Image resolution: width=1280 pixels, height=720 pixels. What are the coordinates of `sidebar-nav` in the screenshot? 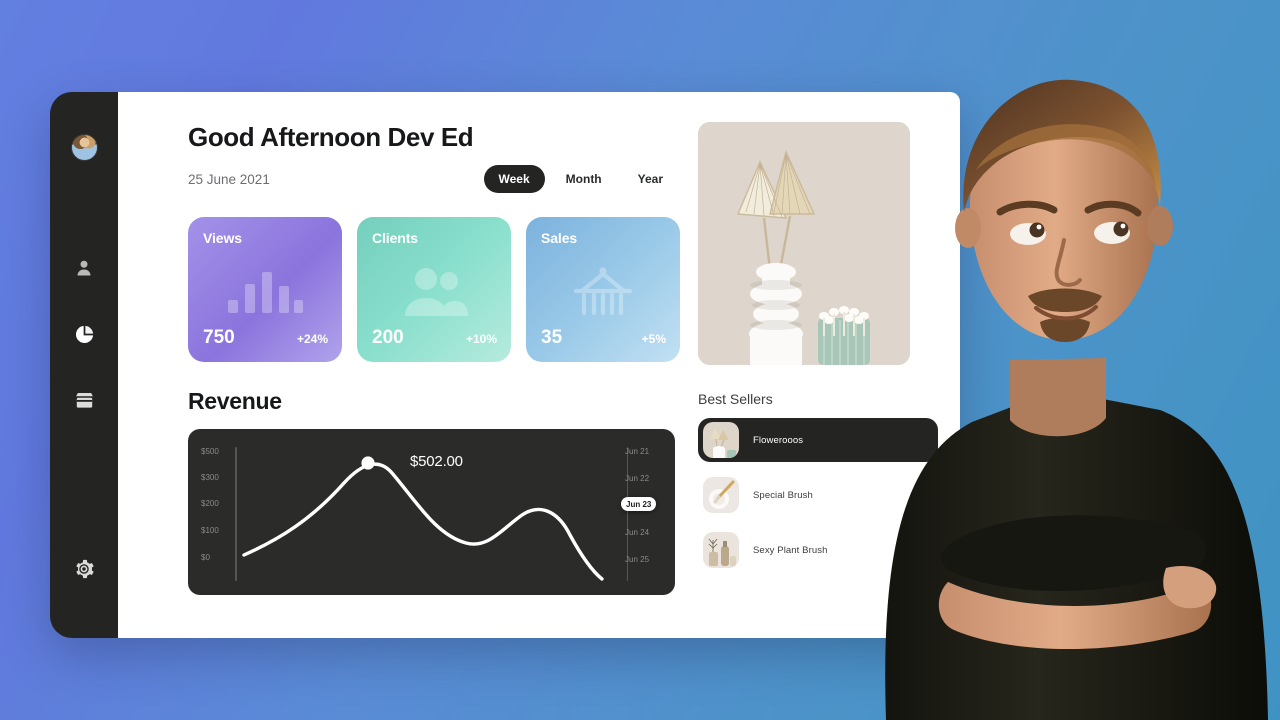 It's located at (84, 334).